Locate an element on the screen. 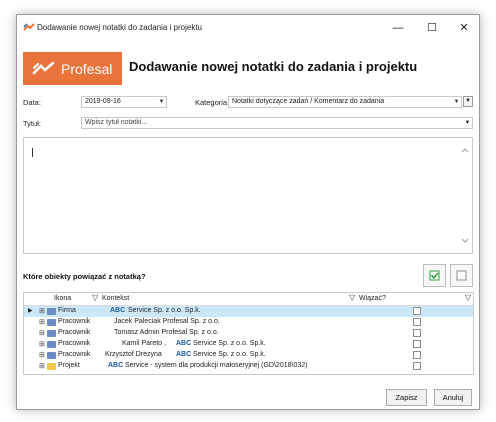 Image resolution: width=496 pixels, height=422 pixels. minimize-button: — is located at coordinates (398, 28).